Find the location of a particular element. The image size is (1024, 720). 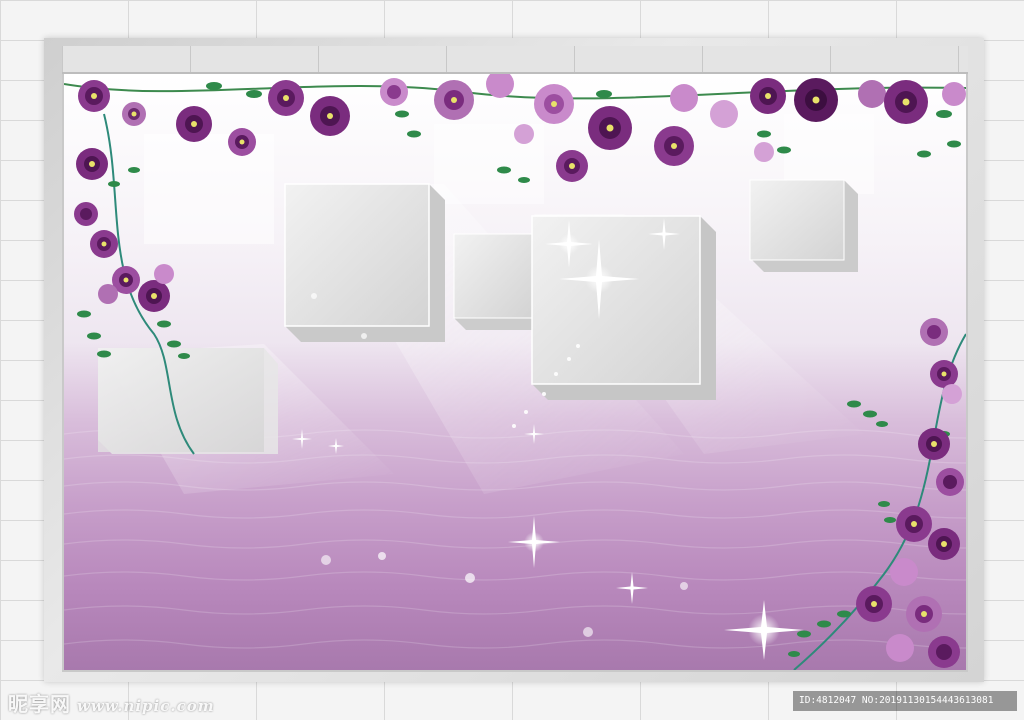

site-watermark: 昵享网 www.nipic.com is located at coordinates (111, 702).